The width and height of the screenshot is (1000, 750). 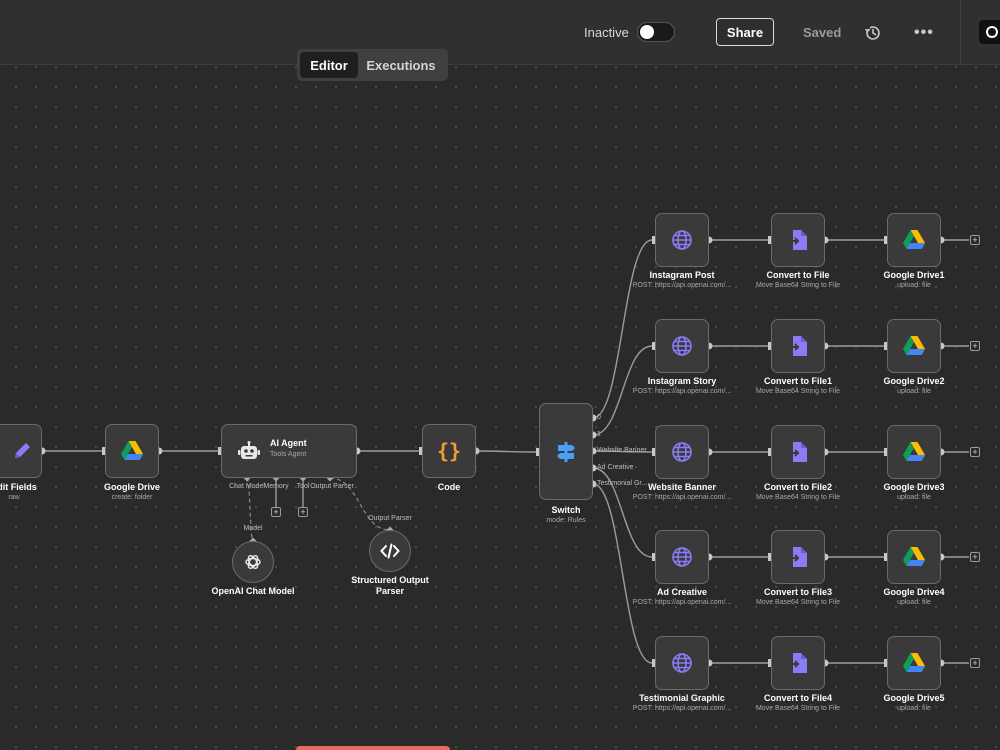 I want to click on add-node-button-row-3: +, so click(x=975, y=452).